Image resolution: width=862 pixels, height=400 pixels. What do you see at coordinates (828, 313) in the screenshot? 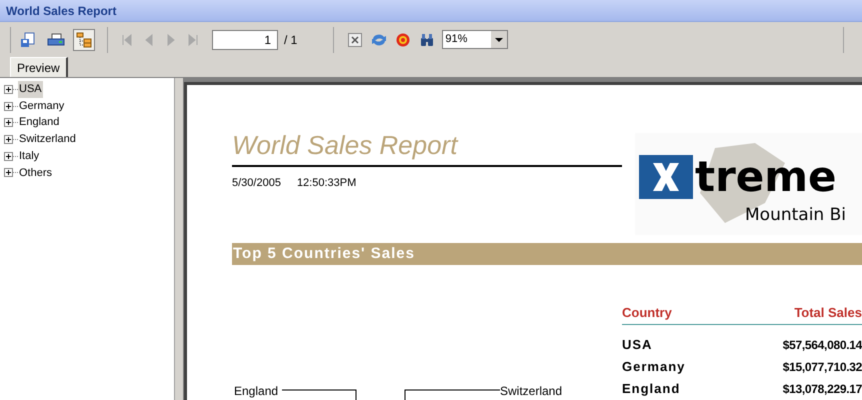
I see `column-header: Total Sales` at bounding box center [828, 313].